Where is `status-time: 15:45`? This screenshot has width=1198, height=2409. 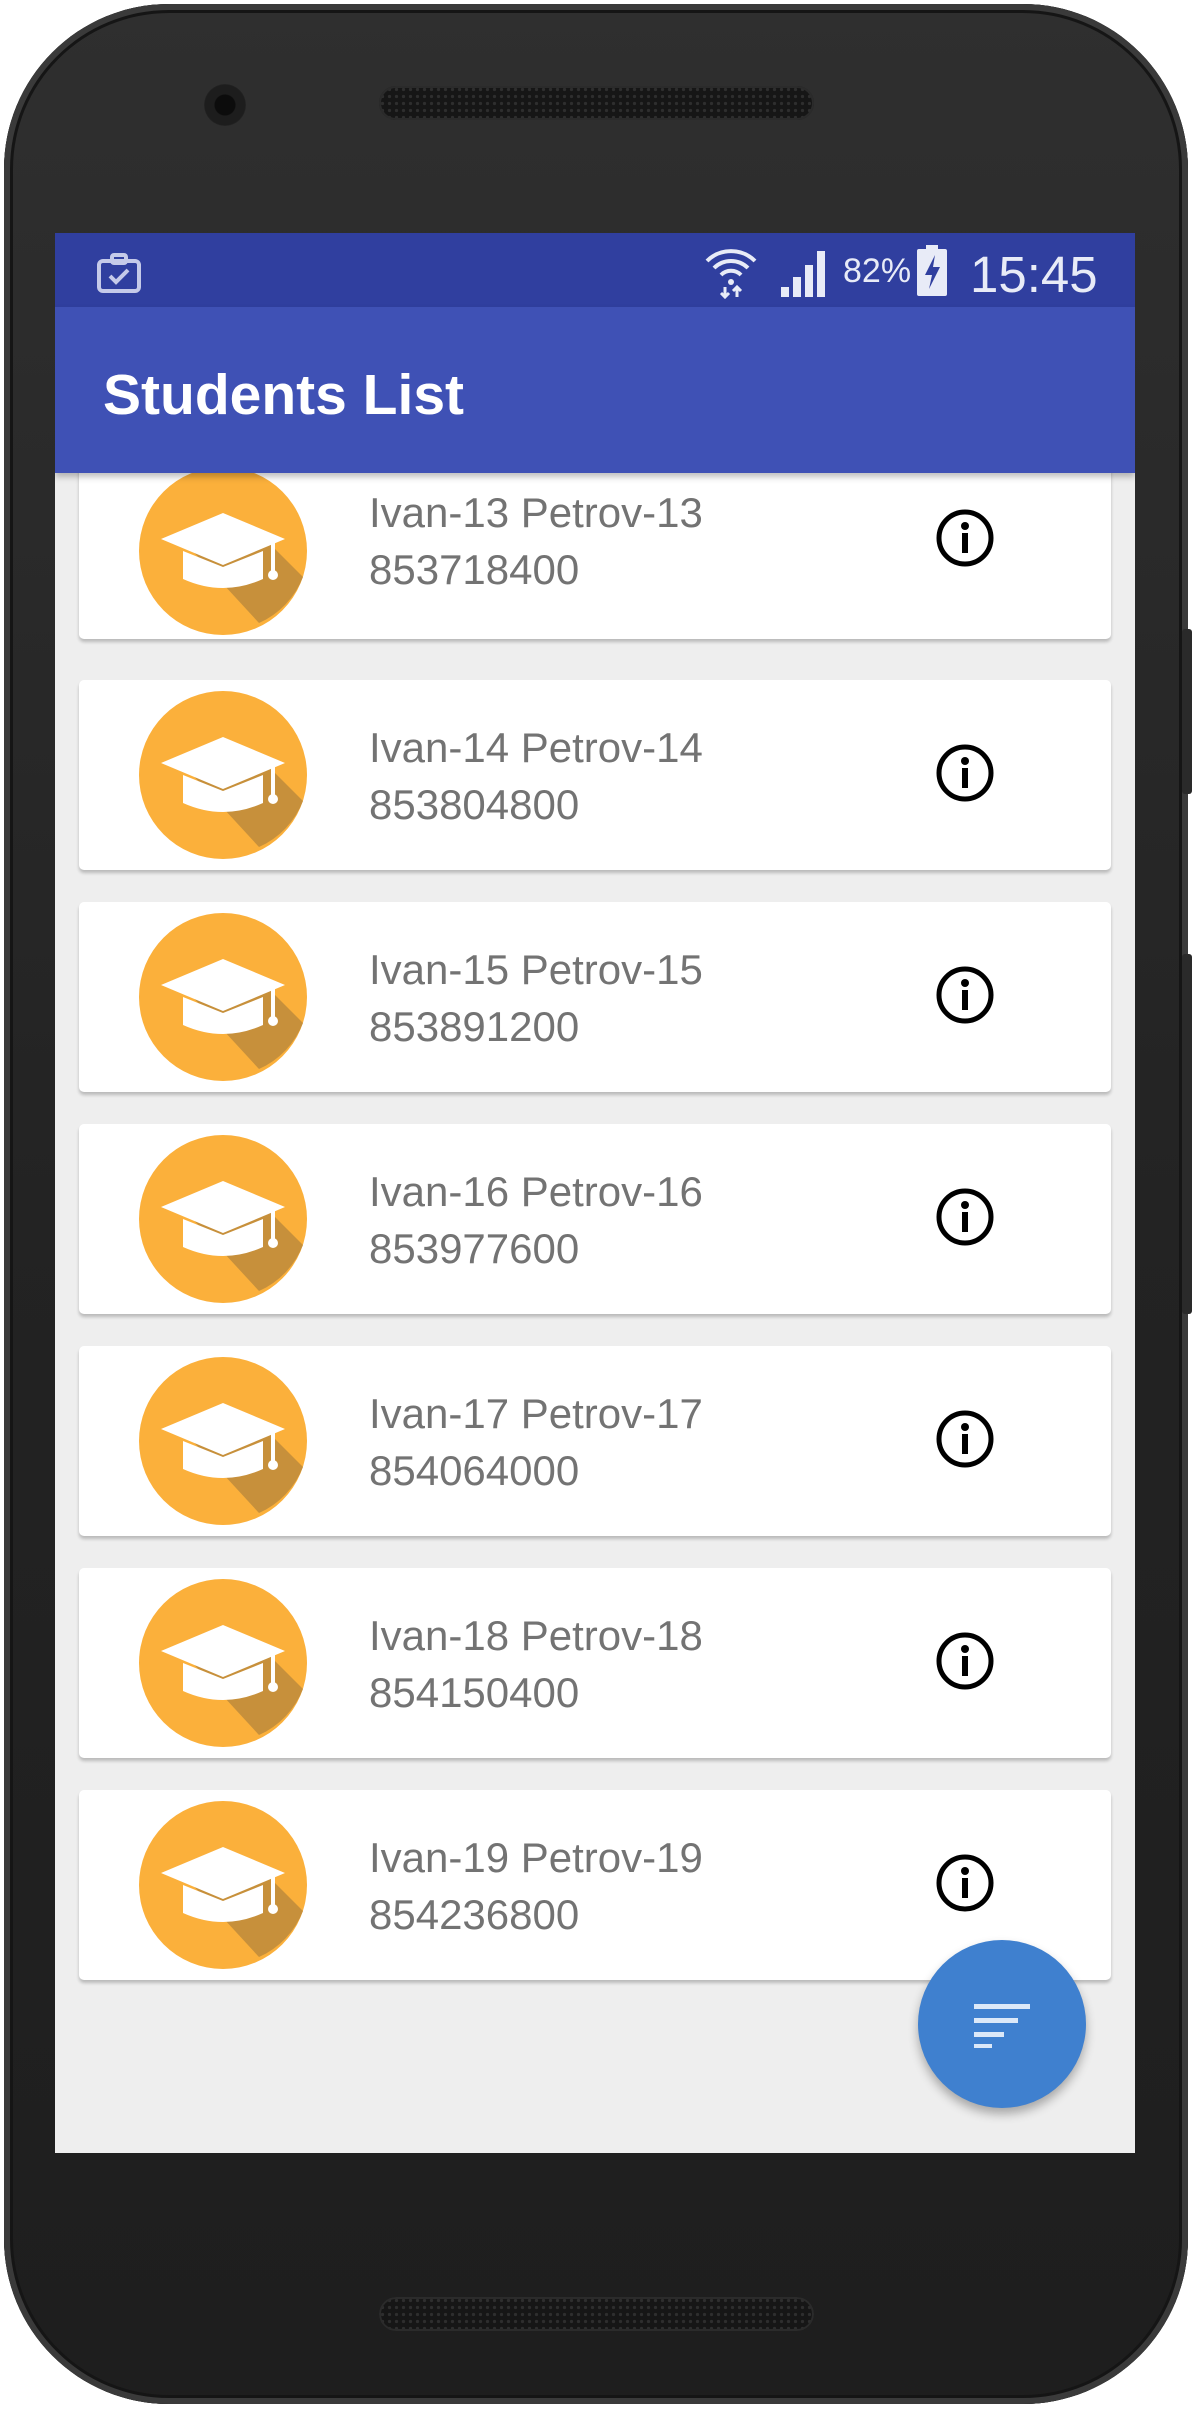 status-time: 15:45 is located at coordinates (1034, 274).